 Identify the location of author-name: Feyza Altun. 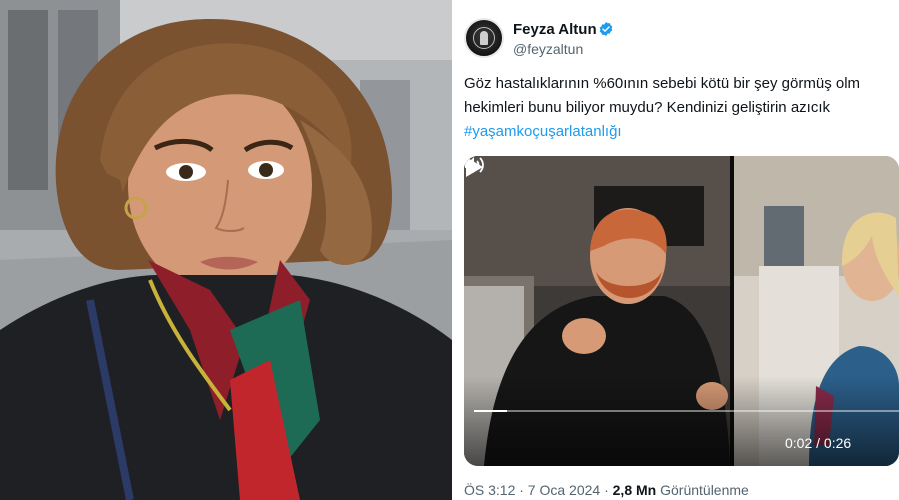
(555, 29).